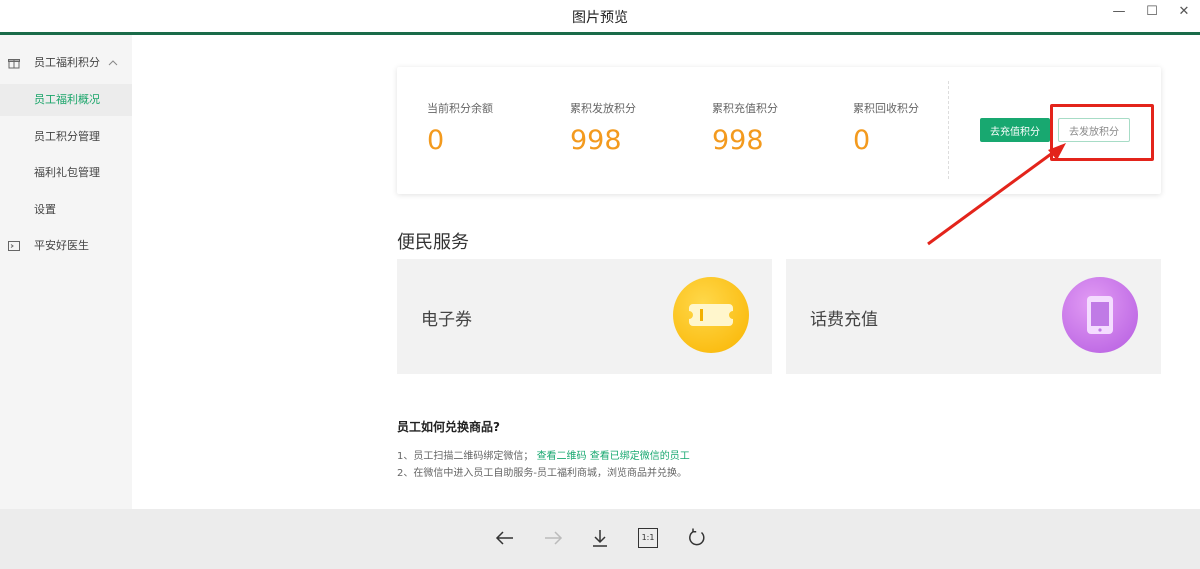  I want to click on service-label: 电子券, so click(446, 320).